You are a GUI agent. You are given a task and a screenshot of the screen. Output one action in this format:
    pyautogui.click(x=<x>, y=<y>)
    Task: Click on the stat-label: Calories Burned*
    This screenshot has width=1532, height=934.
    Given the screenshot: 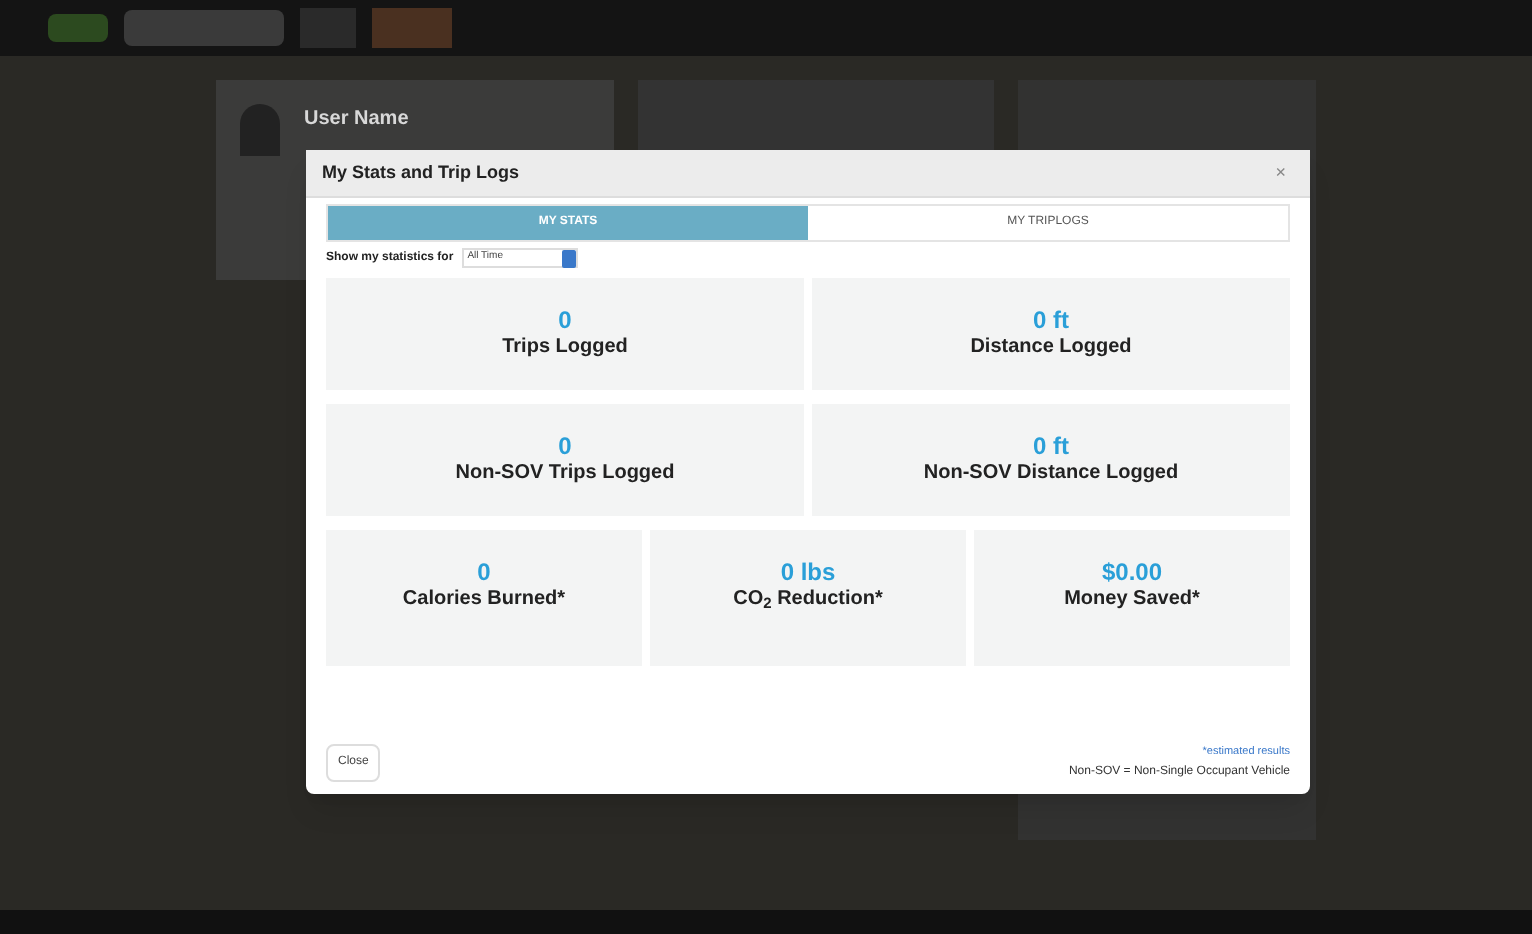 What is the action you would take?
    pyautogui.click(x=484, y=601)
    